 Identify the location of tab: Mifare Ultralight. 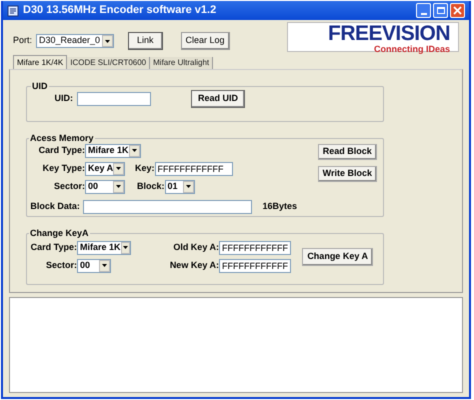
(182, 63).